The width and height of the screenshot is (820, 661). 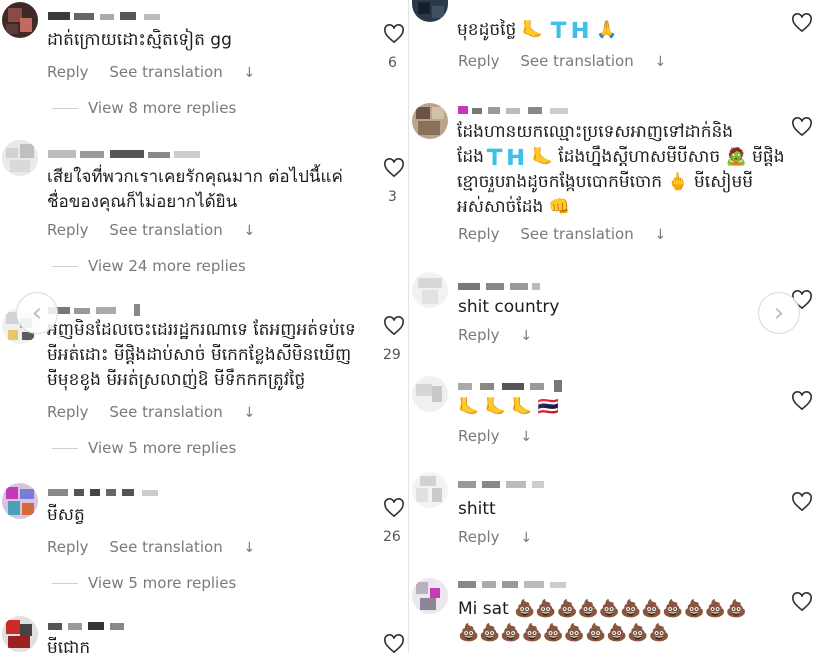 I want to click on view-more-replies: View 24 more replies, so click(x=149, y=266).